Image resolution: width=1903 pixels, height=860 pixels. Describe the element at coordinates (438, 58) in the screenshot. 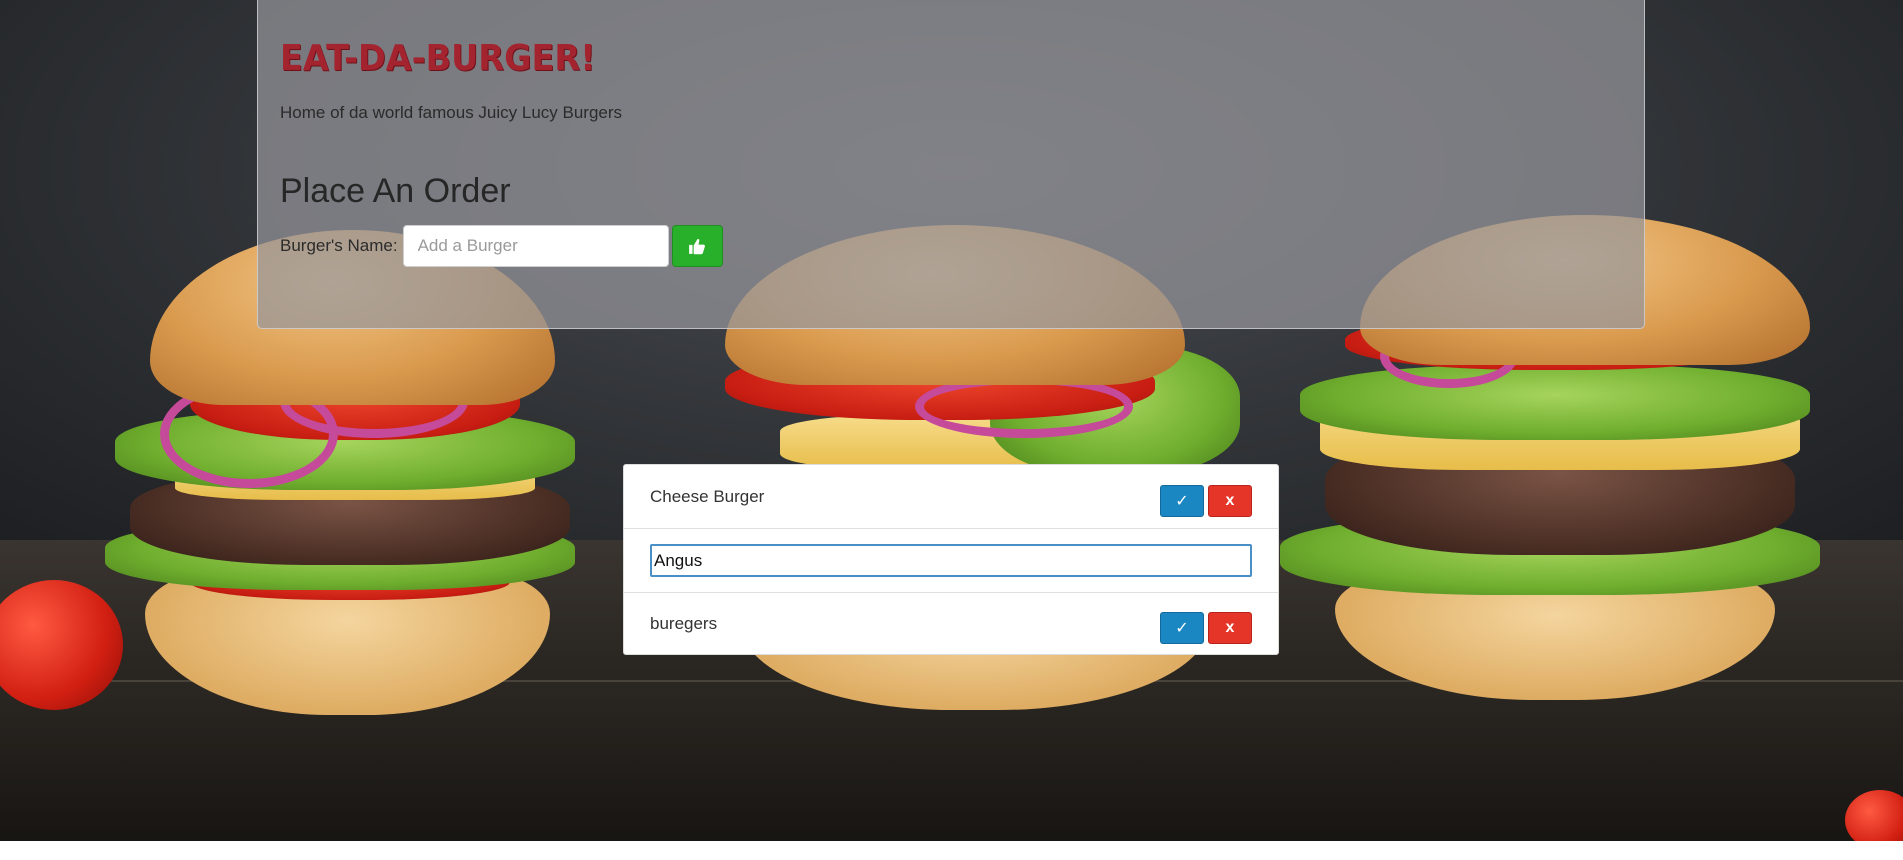

I see `brand-title: Eat-Da-Burger!` at that location.